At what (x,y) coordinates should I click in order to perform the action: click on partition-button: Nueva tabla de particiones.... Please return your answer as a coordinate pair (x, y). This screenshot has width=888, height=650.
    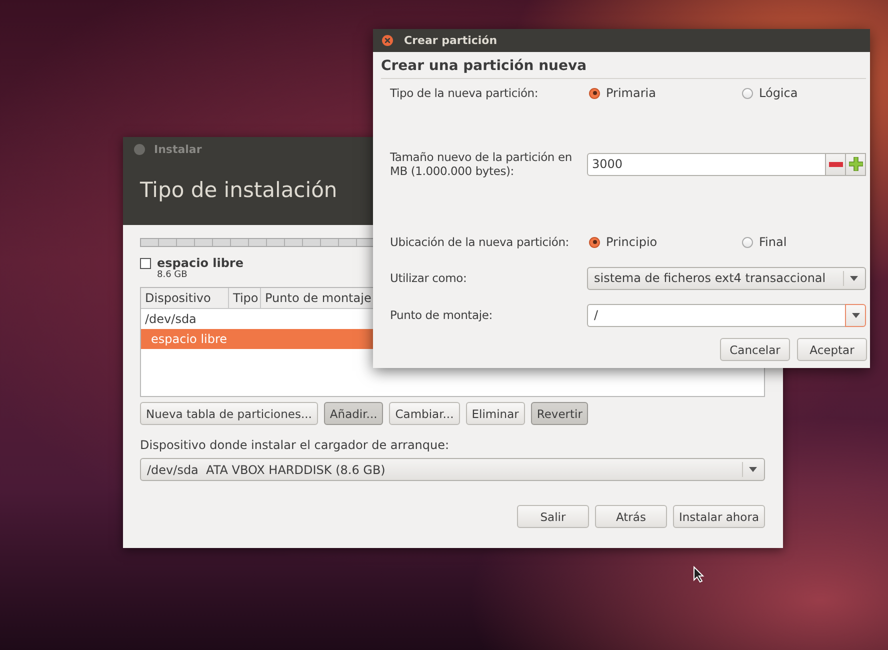
    Looking at the image, I should click on (229, 413).